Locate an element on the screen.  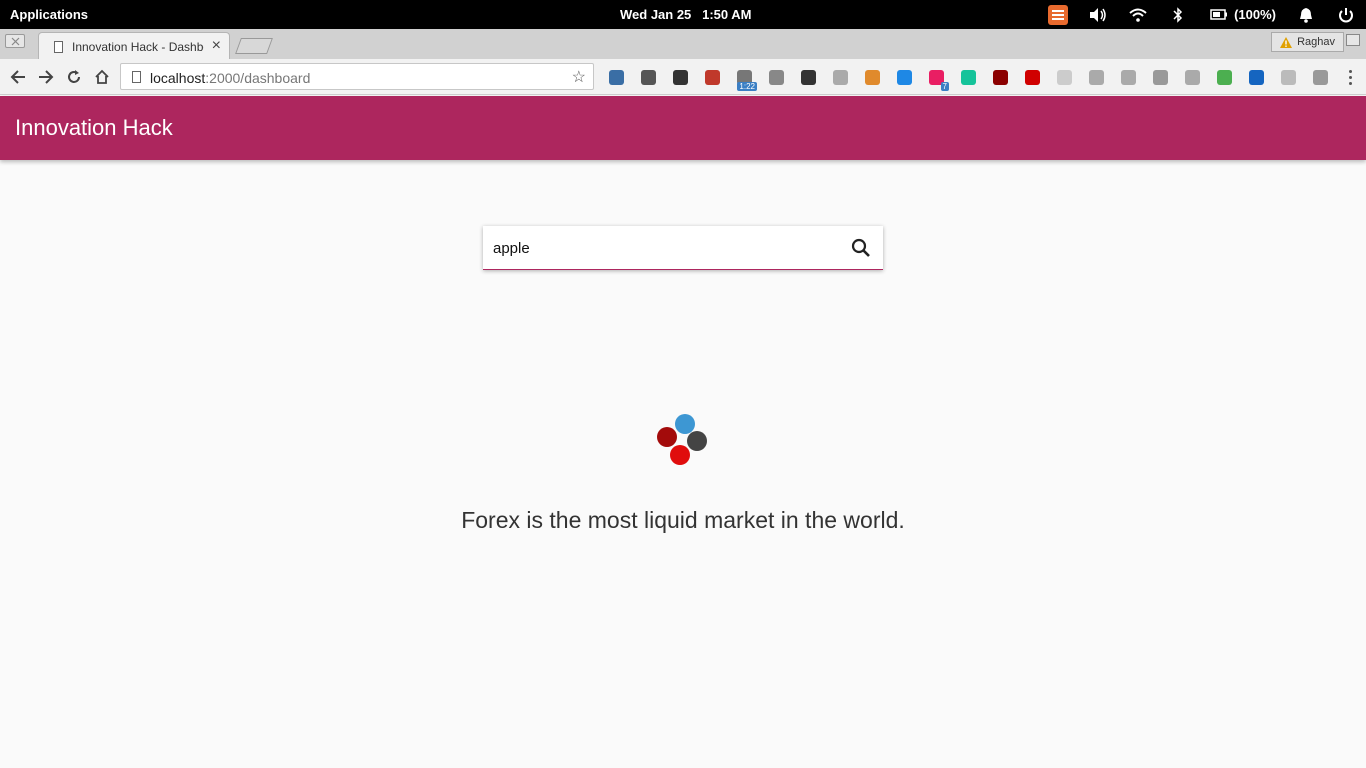
ext-grammarly-button is located at coordinates (968, 77).